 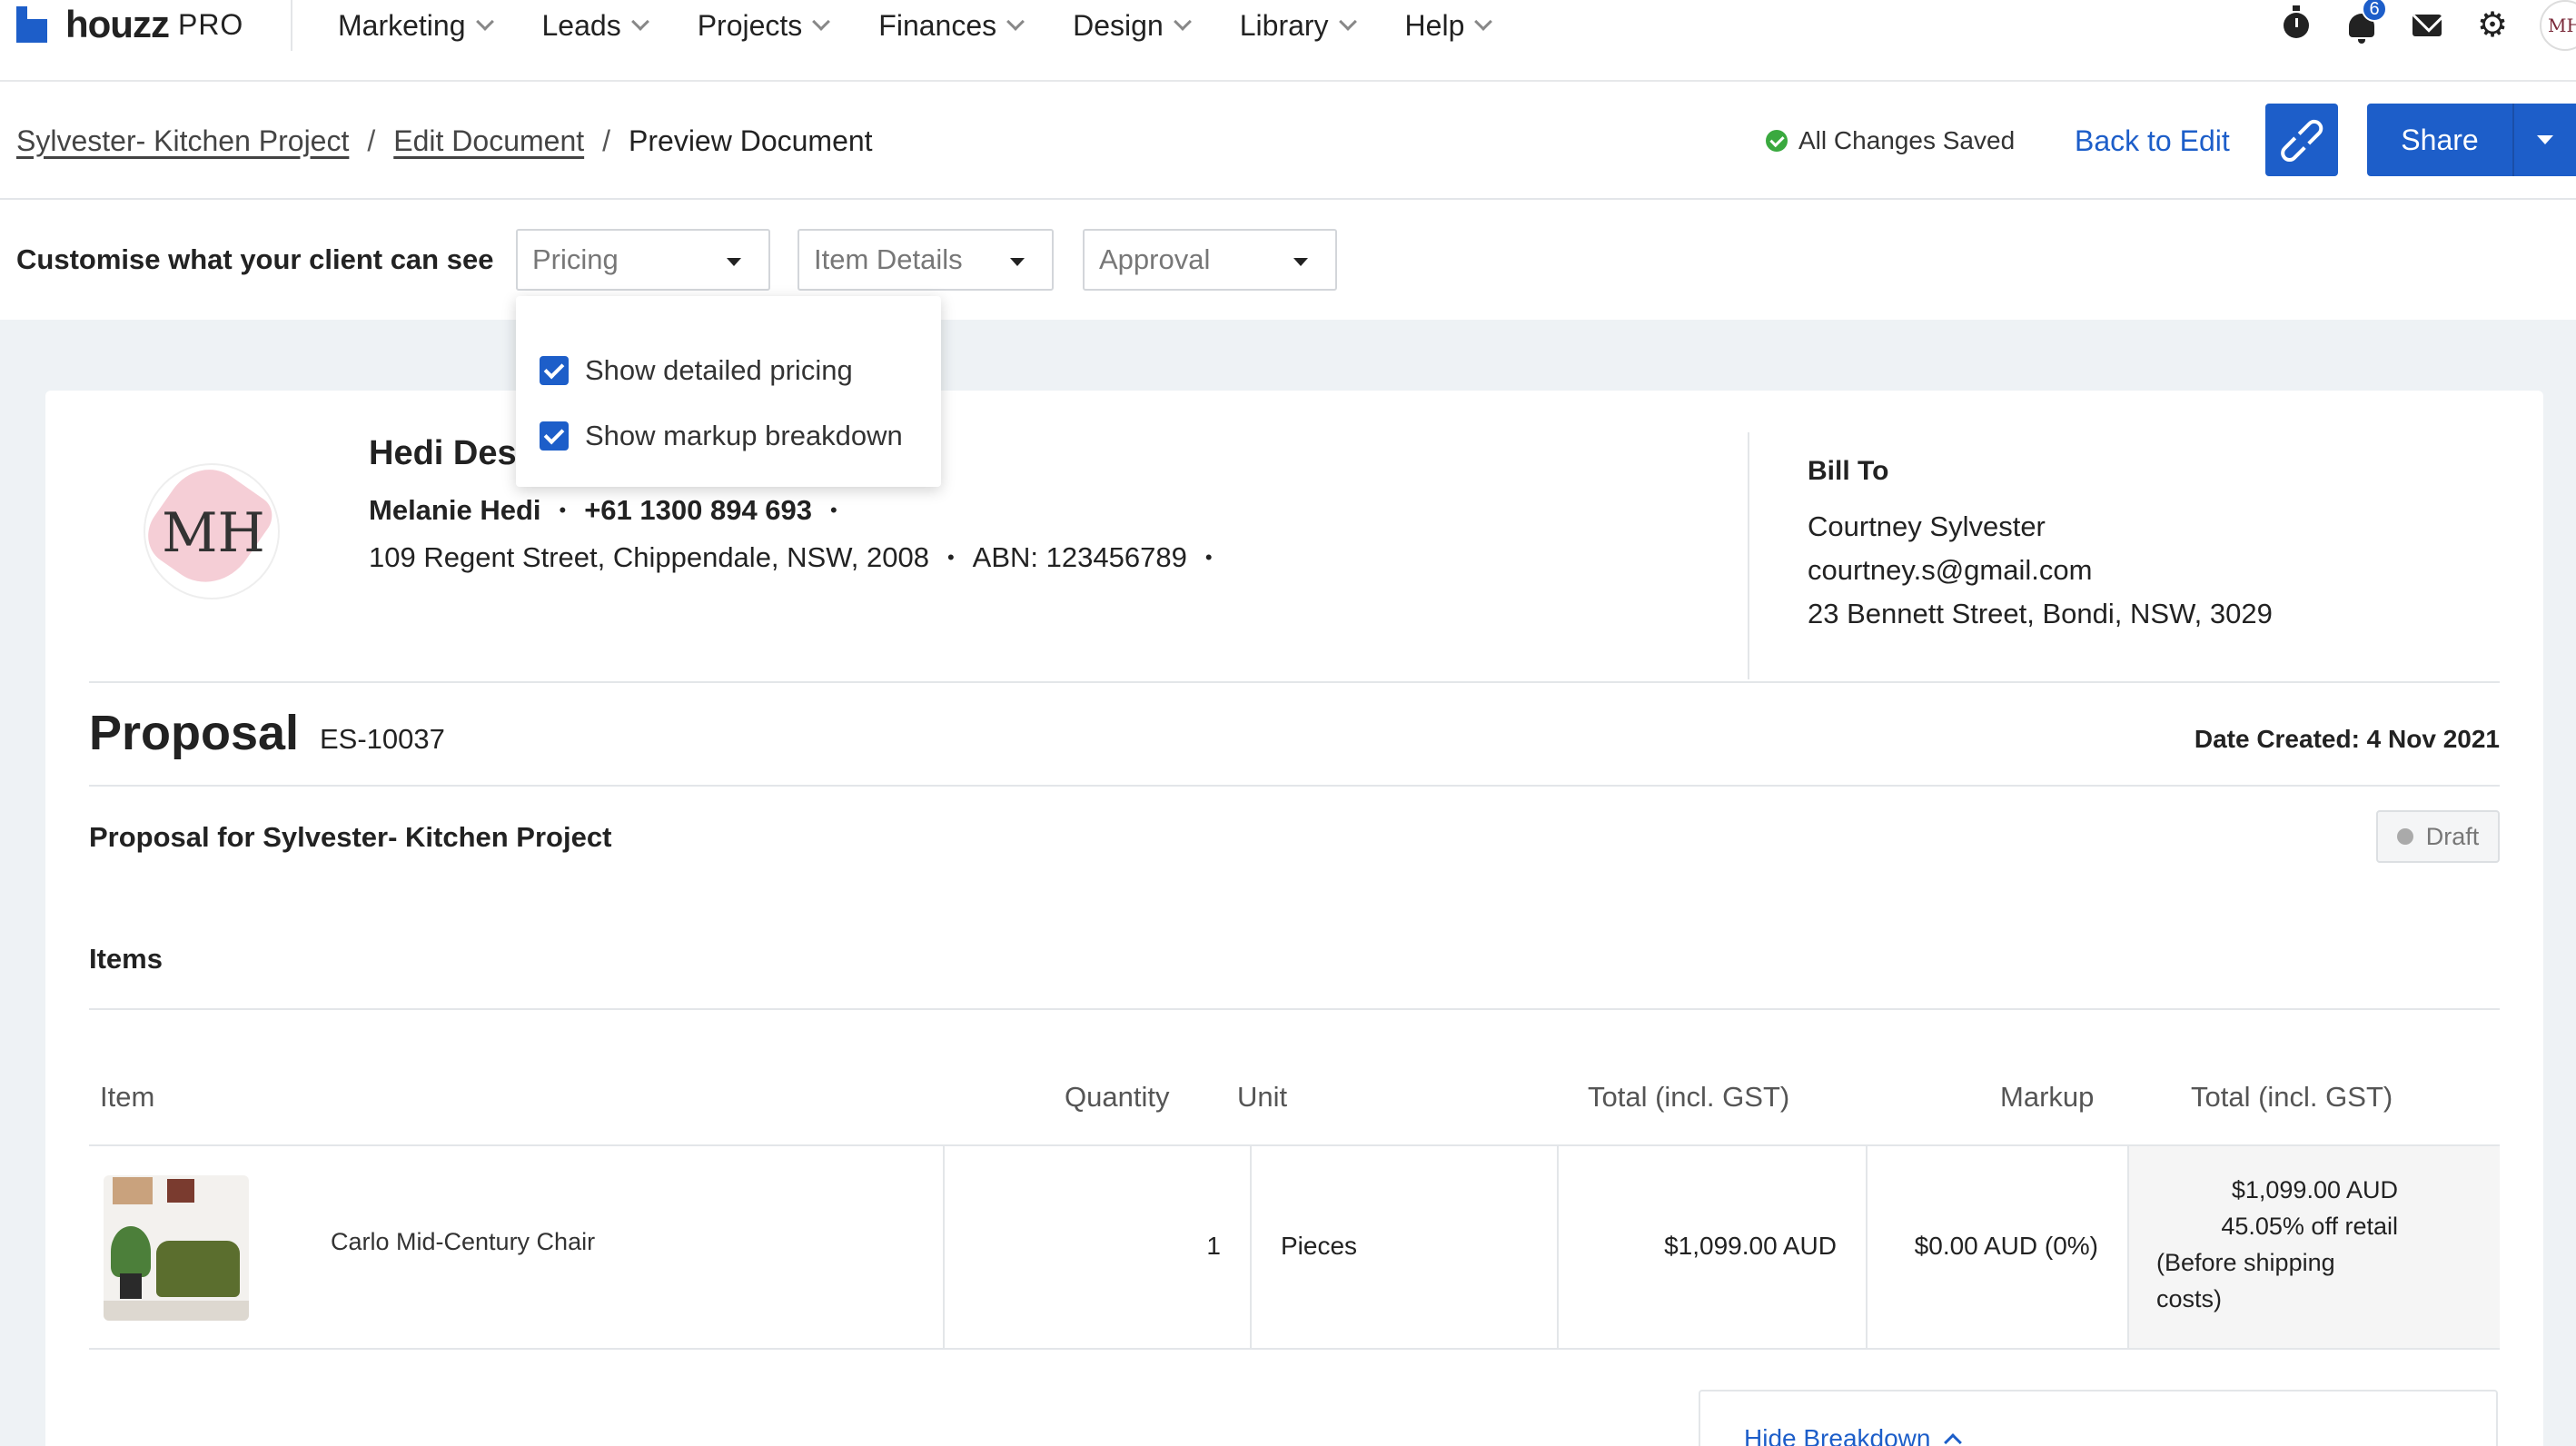 I want to click on status-label: Draft, so click(x=2452, y=836).